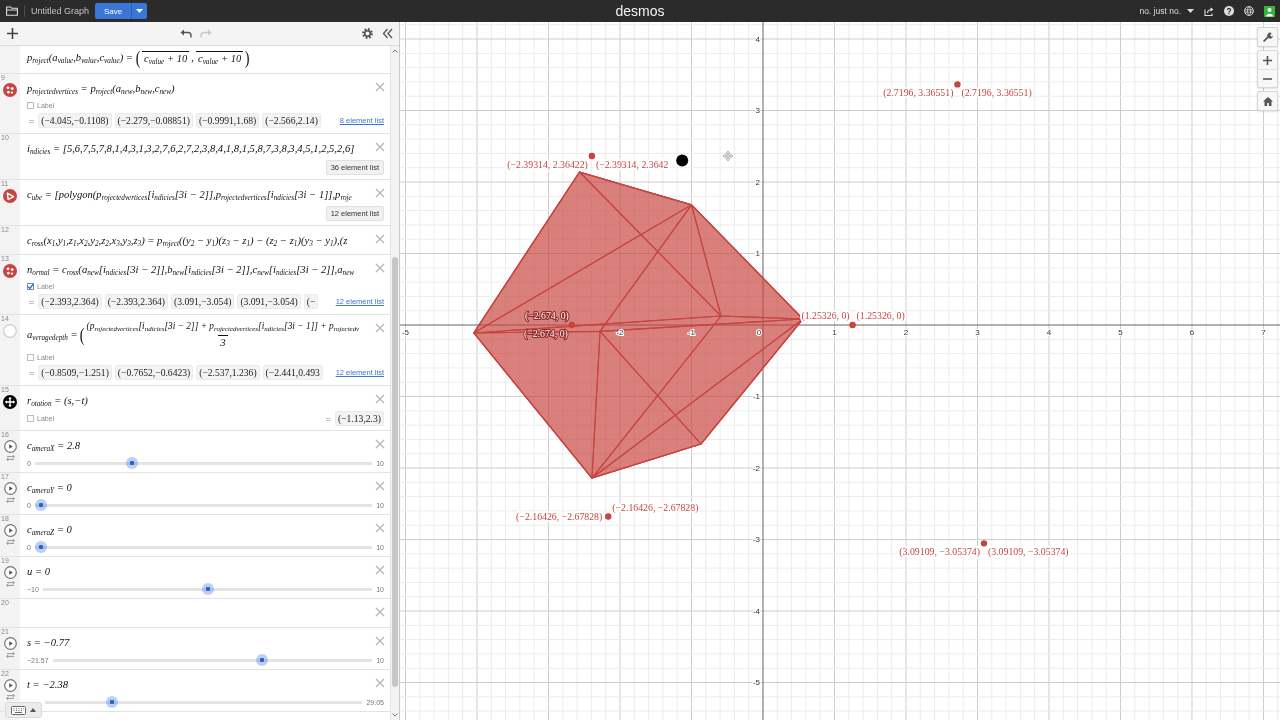 The width and height of the screenshot is (1280, 720). What do you see at coordinates (198, 487) in the screenshot?
I see `expression-input: c$_{ameraY}$ = 0` at bounding box center [198, 487].